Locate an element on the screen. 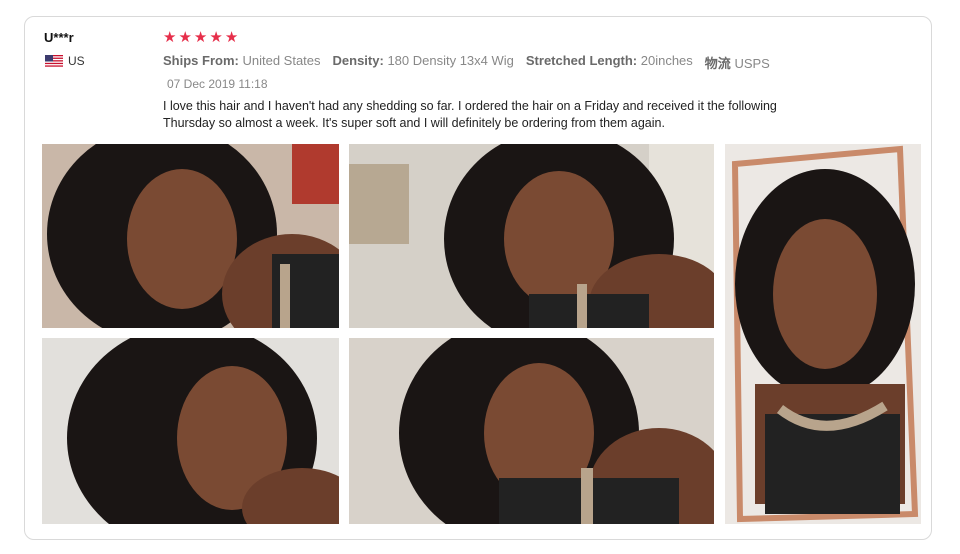 This screenshot has width=960, height=554. stretched-length: Stretched Length: 20inches is located at coordinates (609, 60).